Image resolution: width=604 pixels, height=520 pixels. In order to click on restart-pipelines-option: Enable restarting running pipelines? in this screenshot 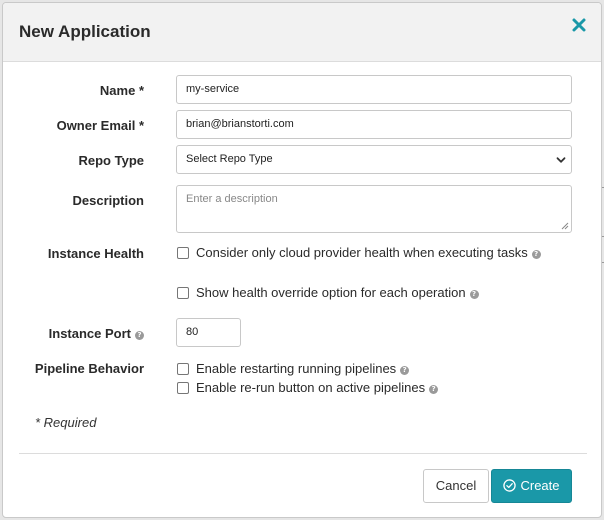, I will do `click(293, 368)`.